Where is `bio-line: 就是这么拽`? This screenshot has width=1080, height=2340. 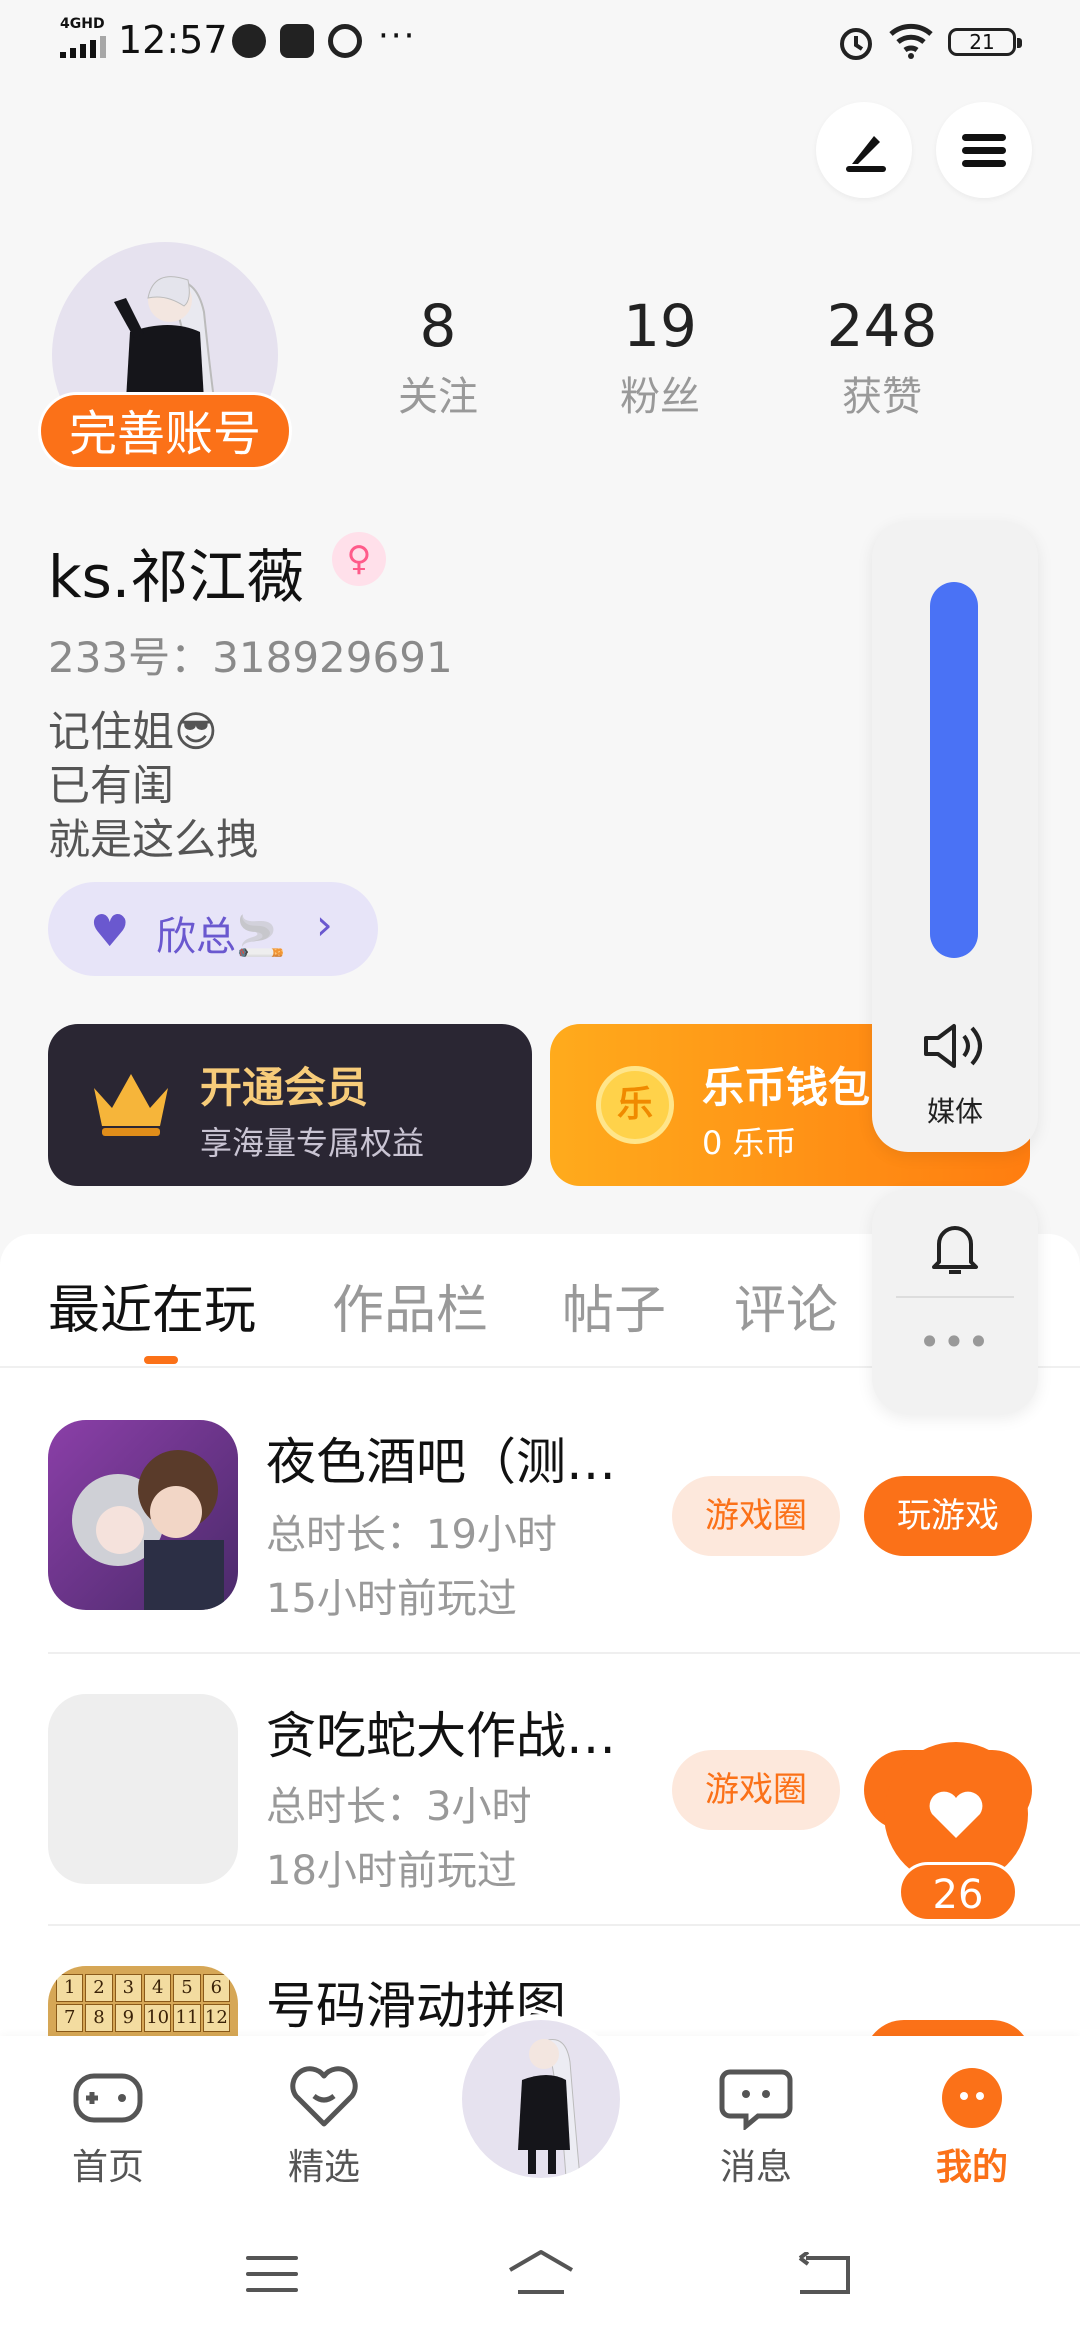
bio-line: 就是这么拽 is located at coordinates (153, 839).